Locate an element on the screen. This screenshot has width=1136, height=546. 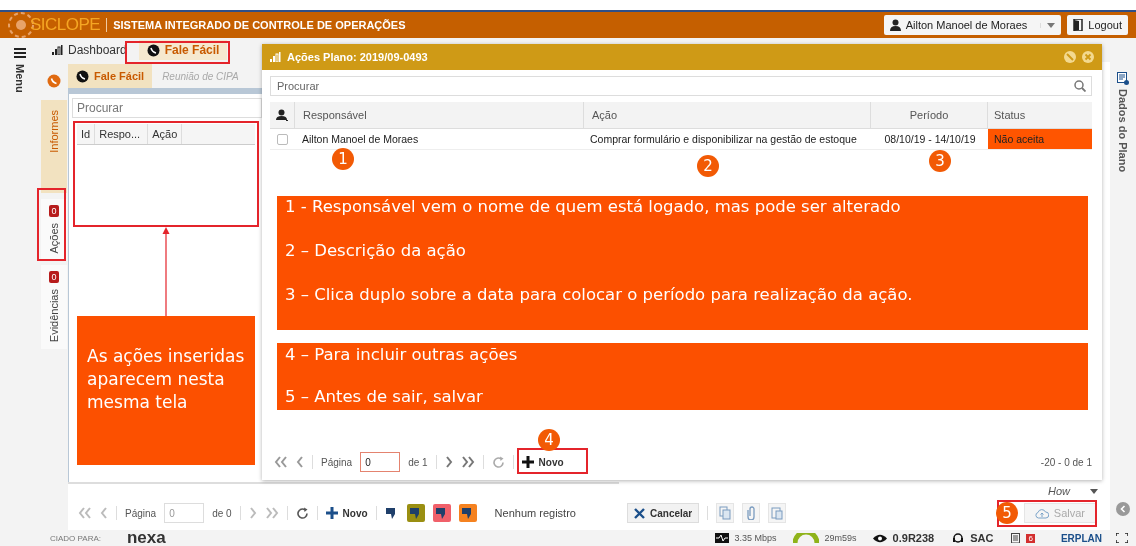
table-cell-text: 08/10/19 - 14/10/19 is located at coordinates (930, 139).